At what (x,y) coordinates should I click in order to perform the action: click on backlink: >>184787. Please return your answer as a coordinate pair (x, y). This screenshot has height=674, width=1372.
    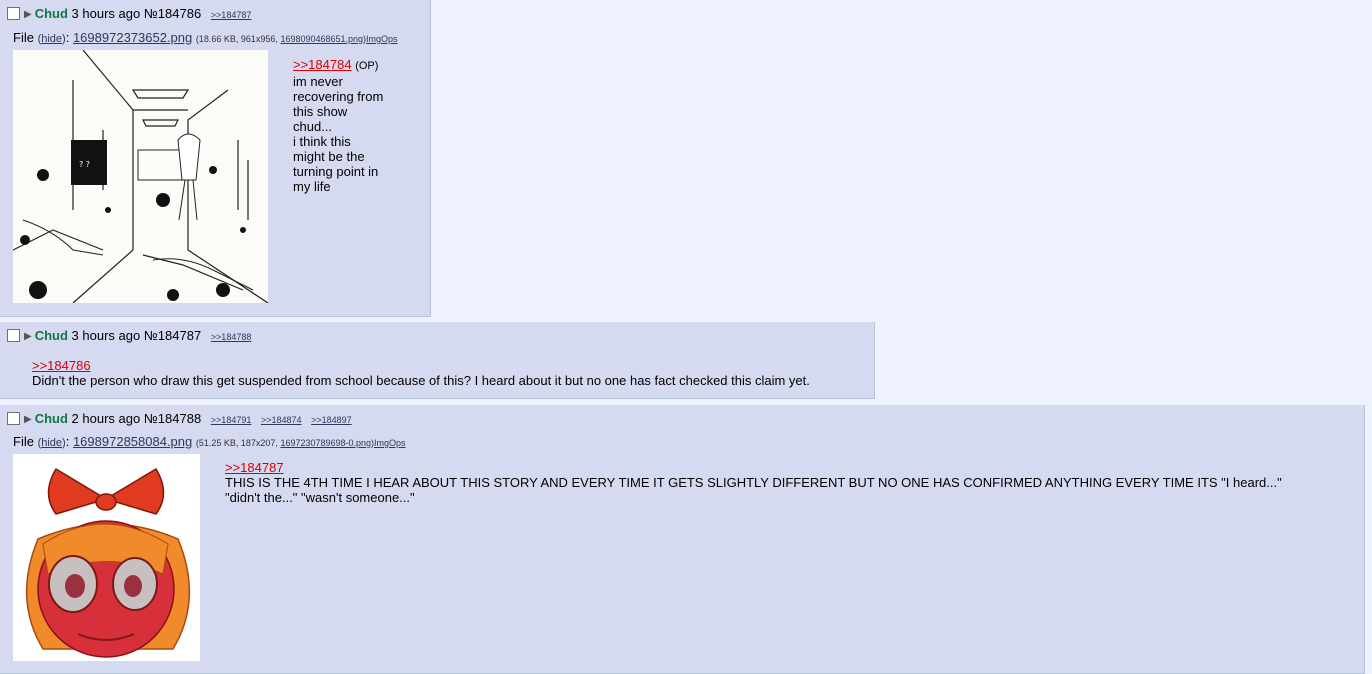
    Looking at the image, I should click on (231, 15).